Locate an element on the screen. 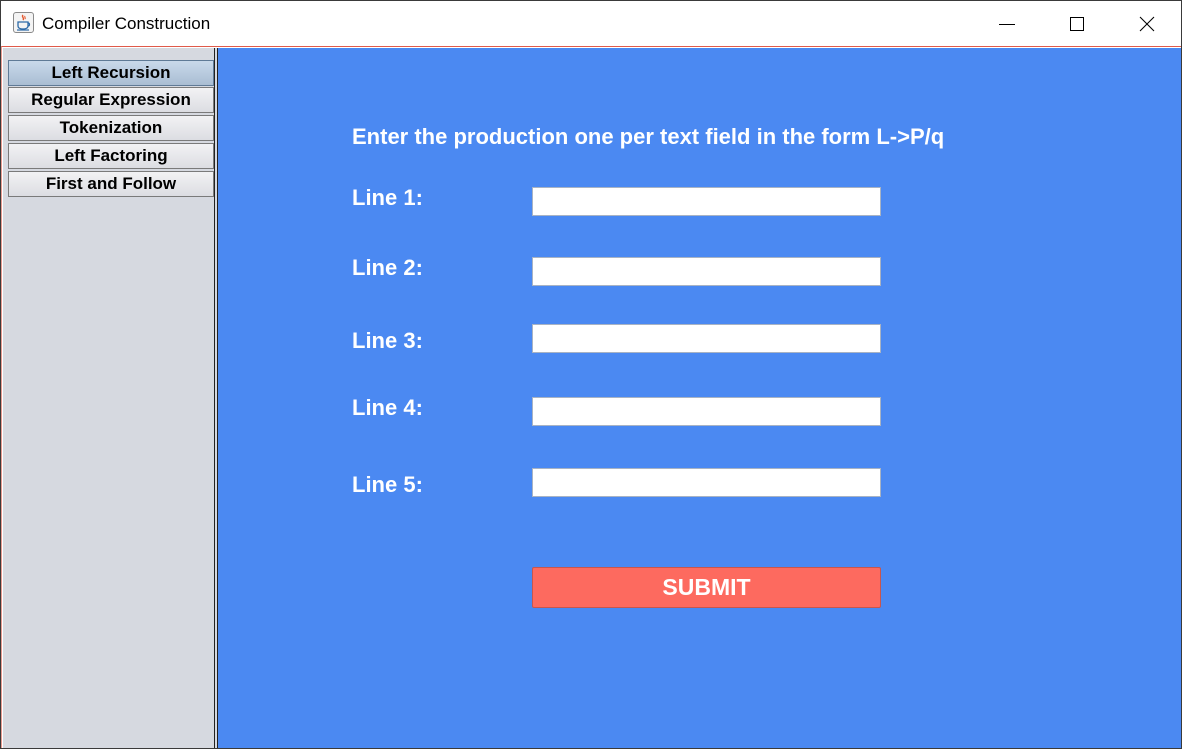 The image size is (1182, 749). close-icon is located at coordinates (1147, 23).